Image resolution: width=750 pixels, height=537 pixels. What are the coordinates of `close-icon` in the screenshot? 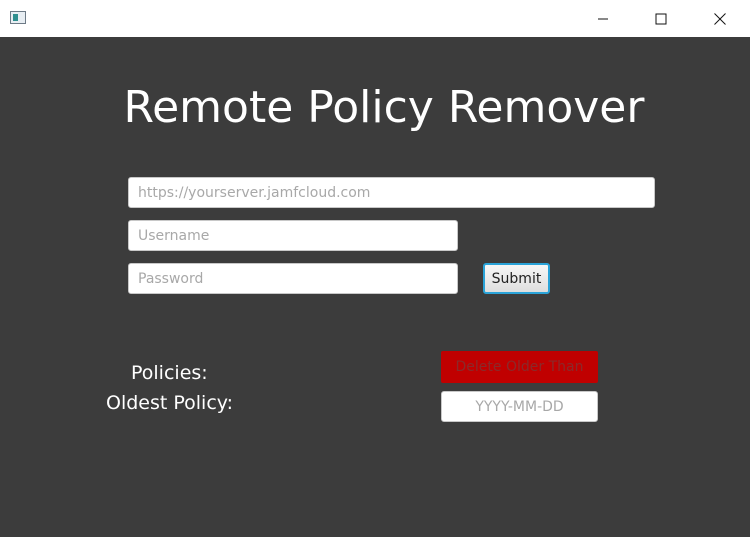 It's located at (720, 18).